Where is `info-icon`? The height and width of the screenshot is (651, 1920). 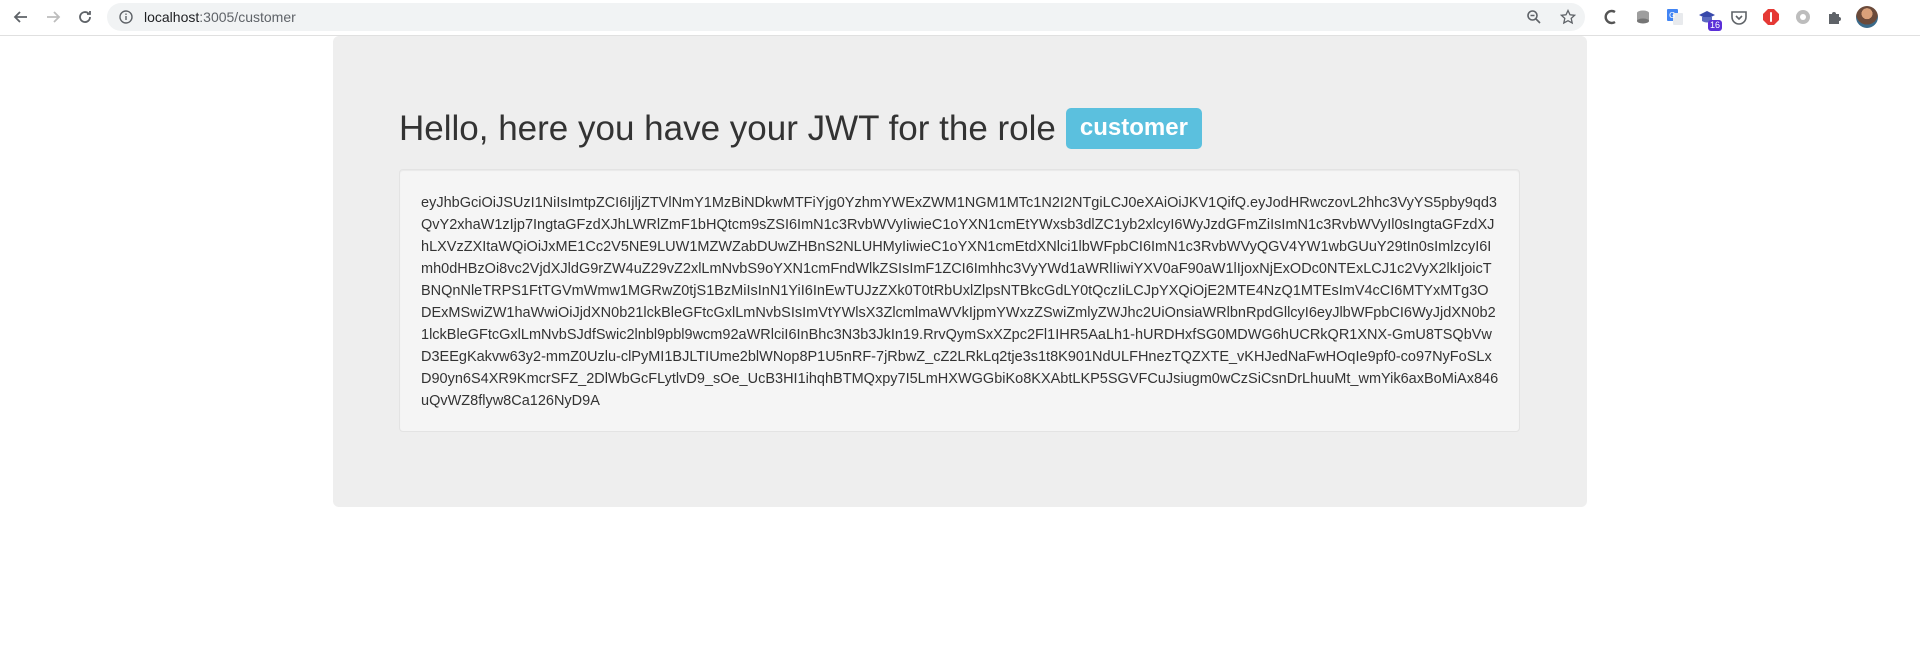 info-icon is located at coordinates (126, 17).